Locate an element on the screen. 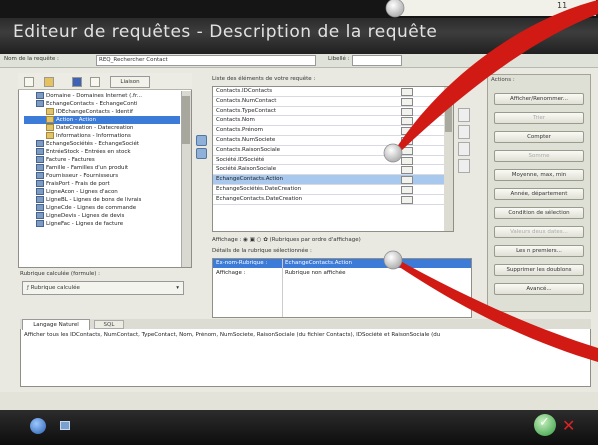 The width and height of the screenshot is (598, 445). tree-item: Facture - Factures is located at coordinates (102, 160).